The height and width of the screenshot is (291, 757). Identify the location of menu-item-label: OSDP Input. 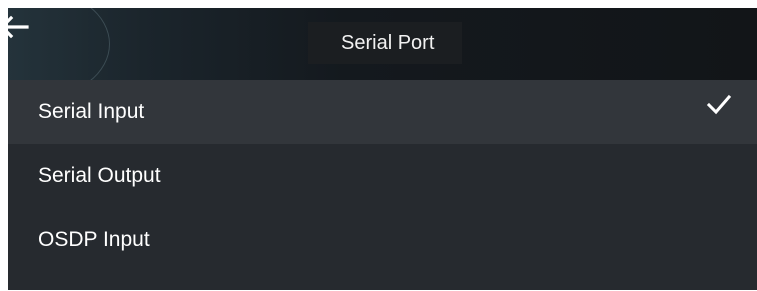
(94, 239).